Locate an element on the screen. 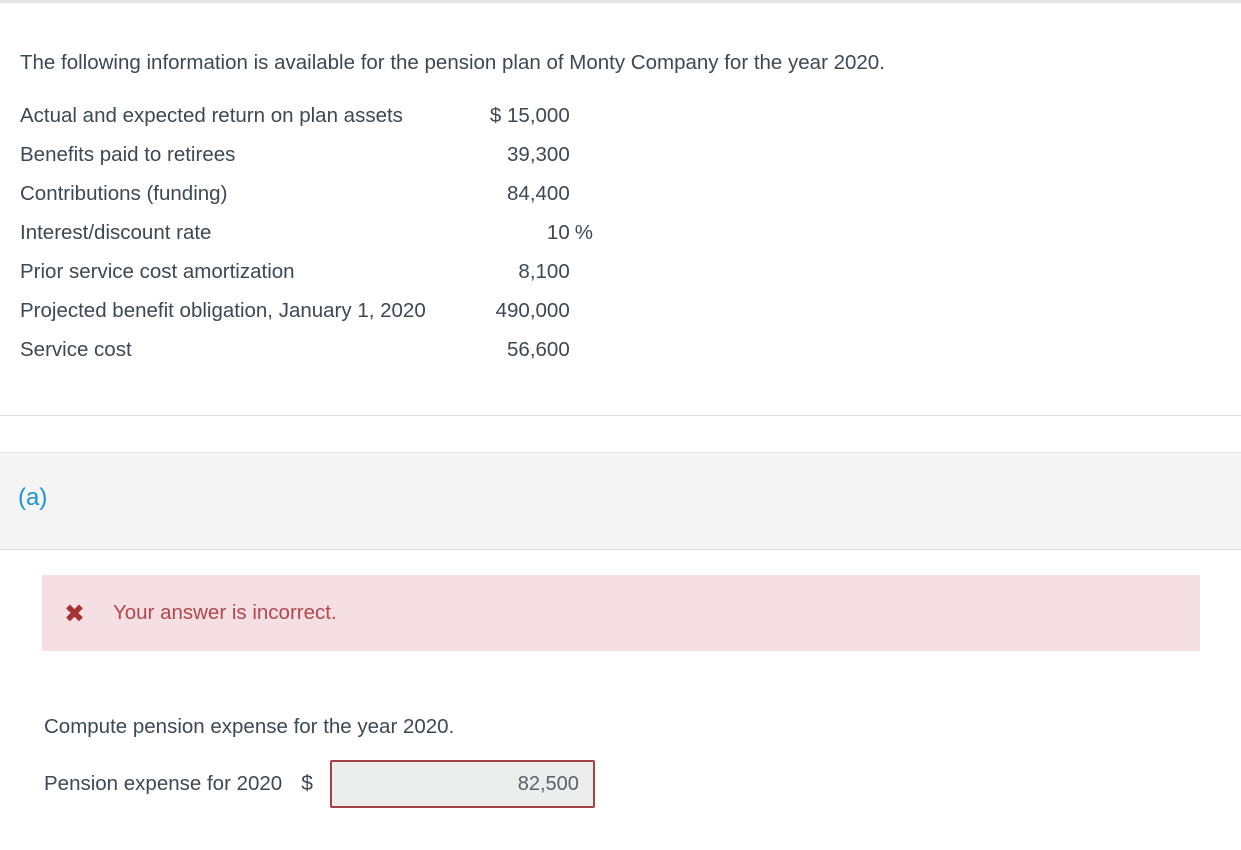 The image size is (1241, 850). table-row: Service cost 56,600 is located at coordinates (312, 349).